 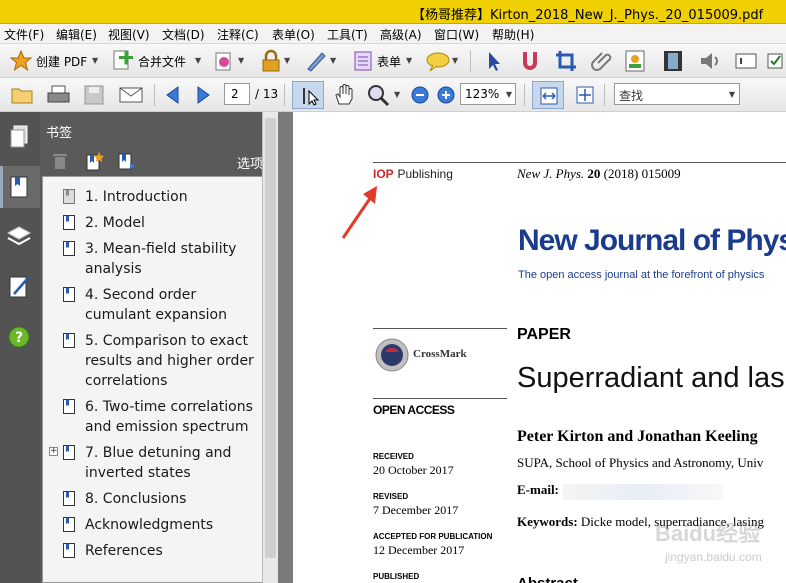 What do you see at coordinates (270, 338) in the screenshot?
I see `scrollbar-thumb` at bounding box center [270, 338].